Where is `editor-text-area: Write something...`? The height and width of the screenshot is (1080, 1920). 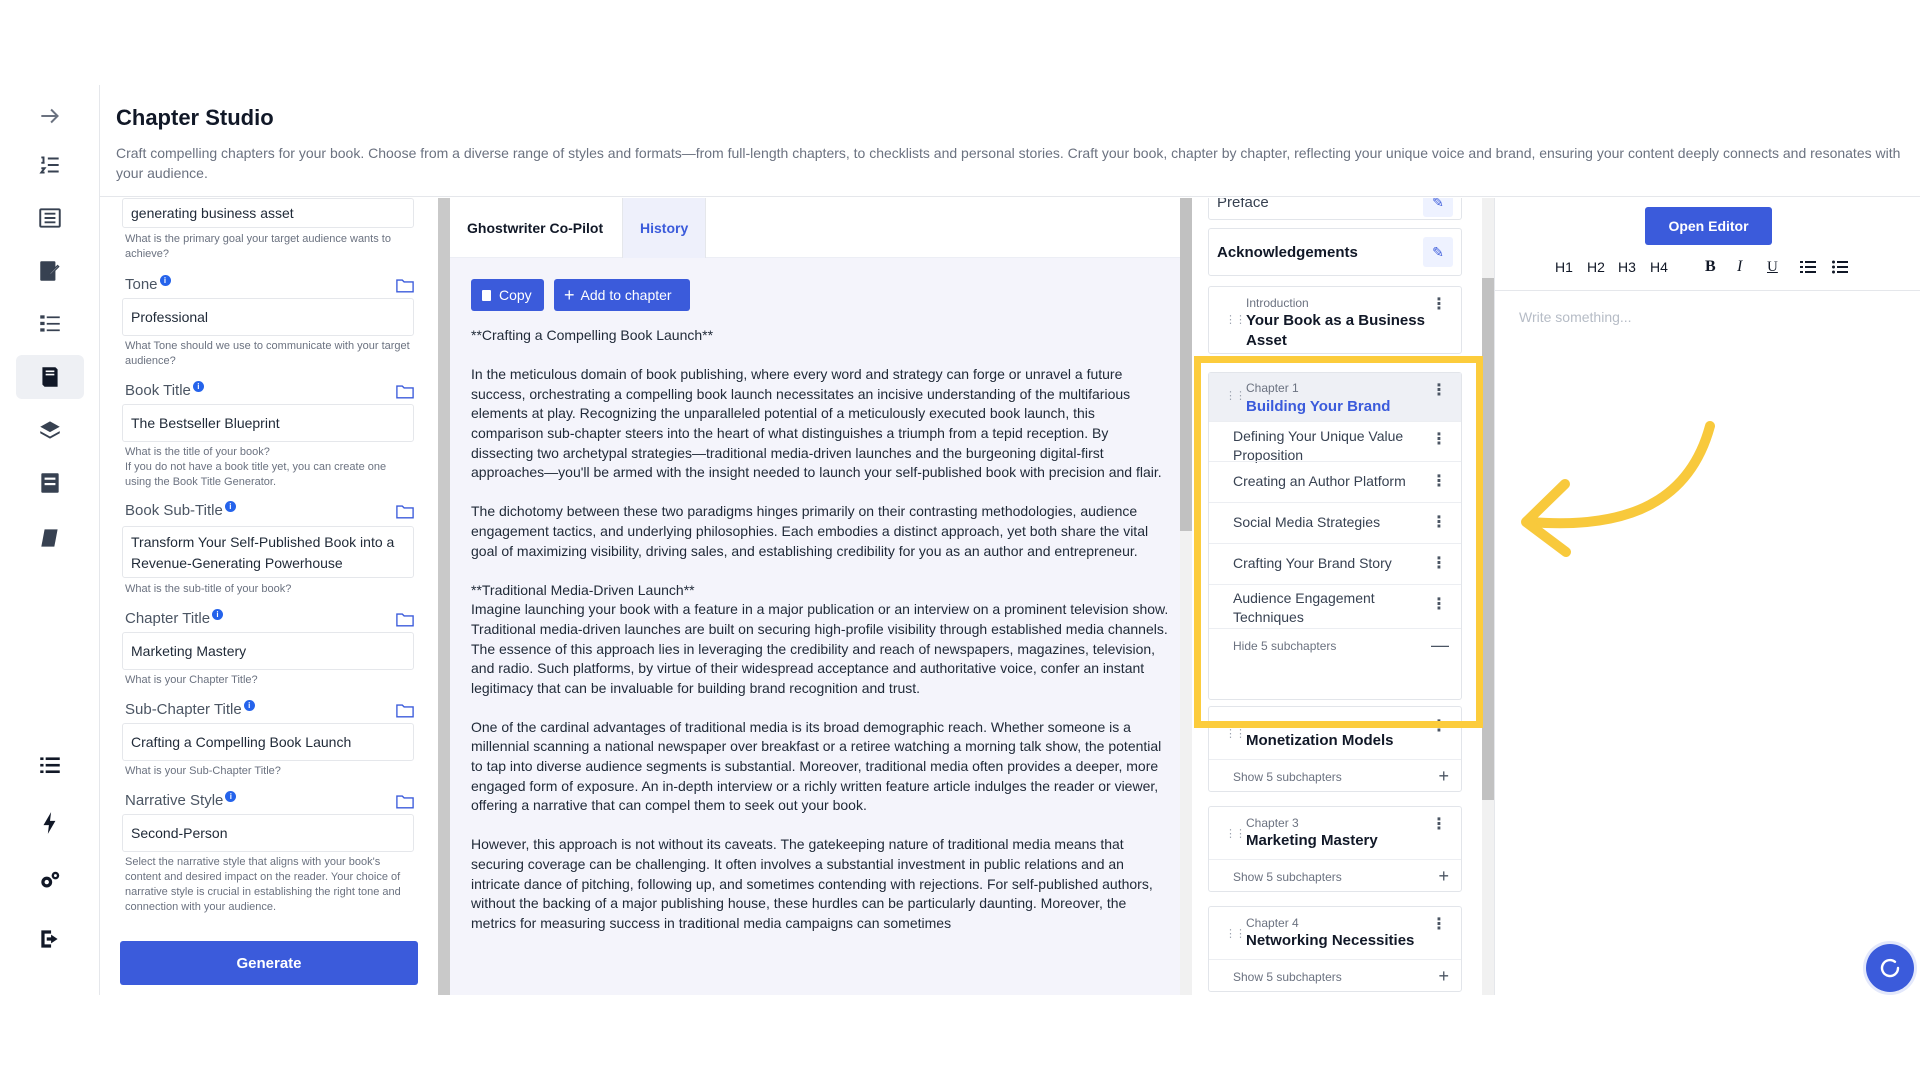 editor-text-area: Write something... is located at coordinates (1707, 642).